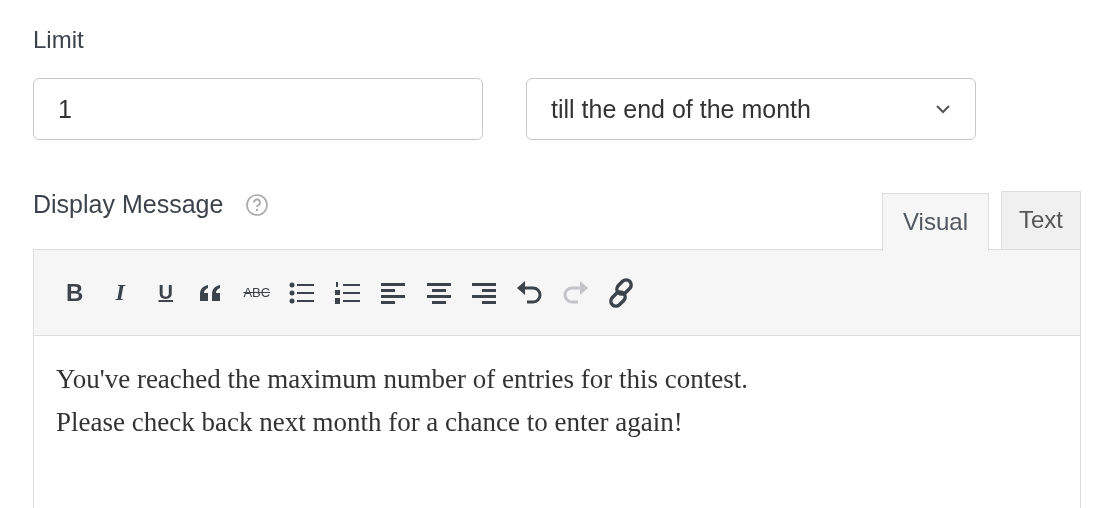  I want to click on bulleted-list-icon, so click(302, 292).